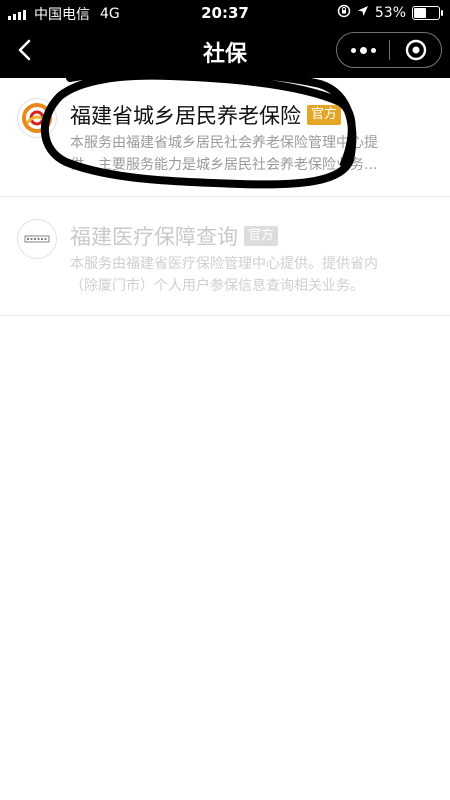 The image size is (450, 800). Describe the element at coordinates (185, 116) in the screenshot. I see `result-title: 福建省城乡居民养老保险` at that location.